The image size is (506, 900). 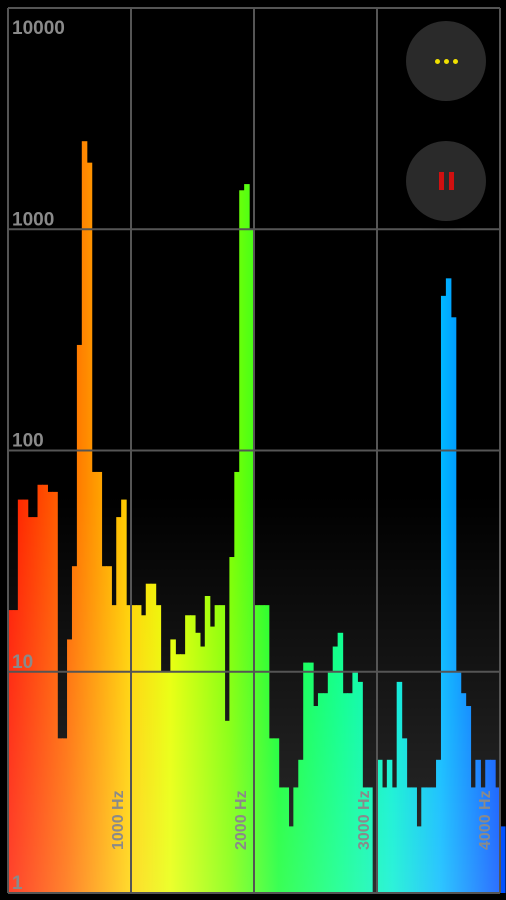 I want to click on pause-icon, so click(x=446, y=181).